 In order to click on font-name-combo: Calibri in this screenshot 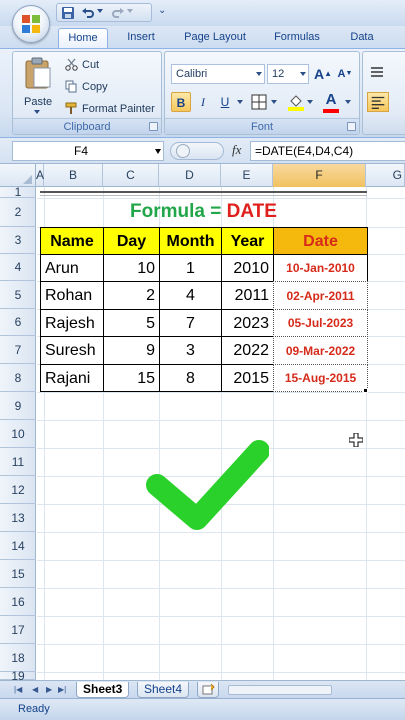, I will do `click(218, 74)`.